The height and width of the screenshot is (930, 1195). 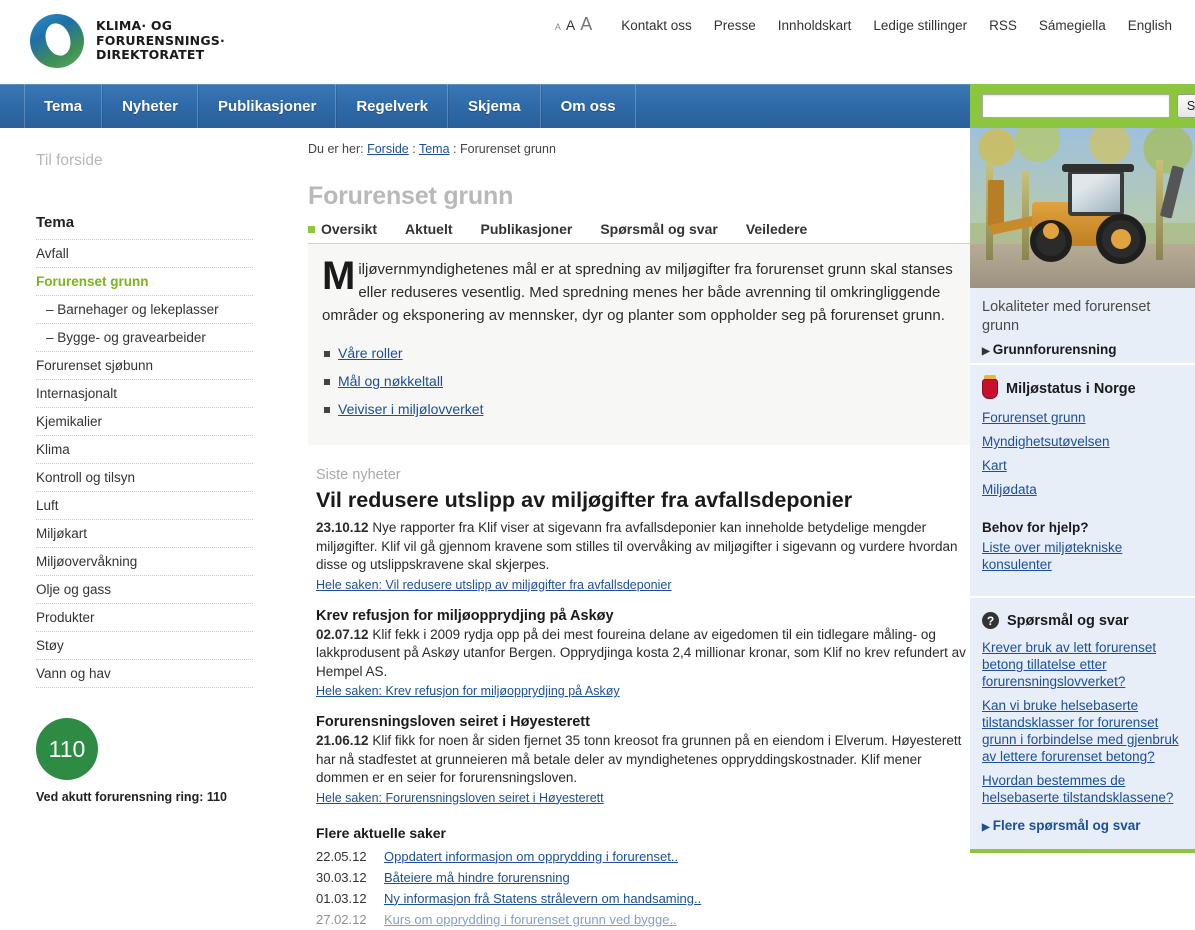 What do you see at coordinates (67, 749) in the screenshot?
I see `emergency-number: 110` at bounding box center [67, 749].